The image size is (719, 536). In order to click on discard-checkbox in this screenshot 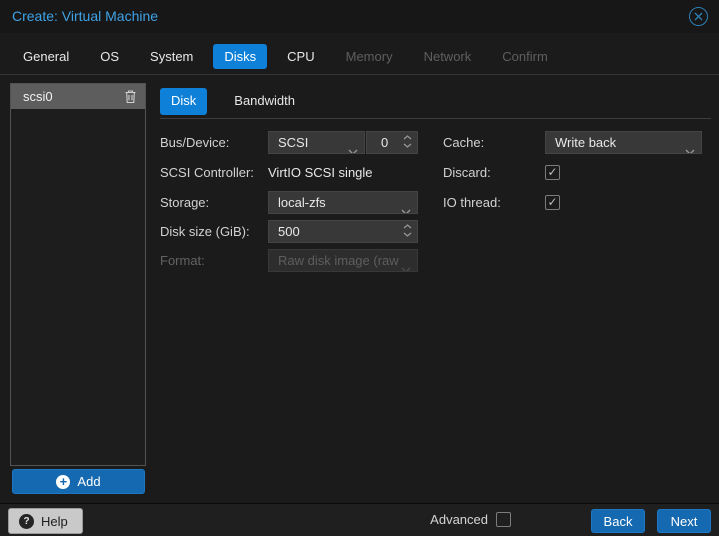, I will do `click(552, 172)`.